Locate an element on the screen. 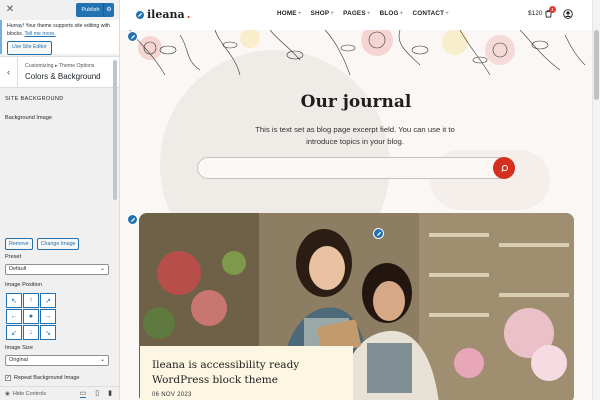 The width and height of the screenshot is (600, 400). preset-label: Preset is located at coordinates (13, 257).